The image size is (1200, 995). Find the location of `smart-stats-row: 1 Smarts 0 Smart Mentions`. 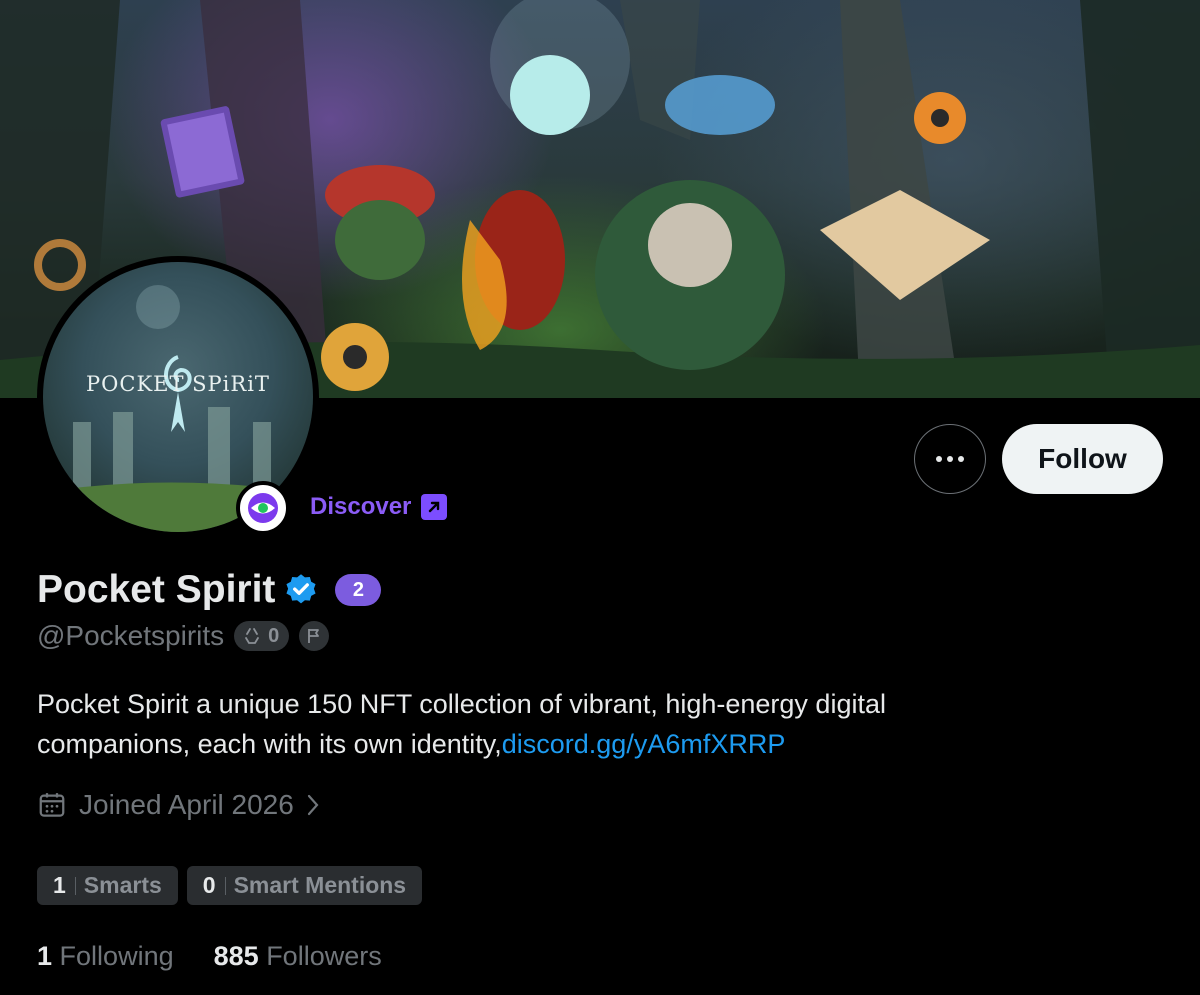

smart-stats-row: 1 Smarts 0 Smart Mentions is located at coordinates (230, 885).